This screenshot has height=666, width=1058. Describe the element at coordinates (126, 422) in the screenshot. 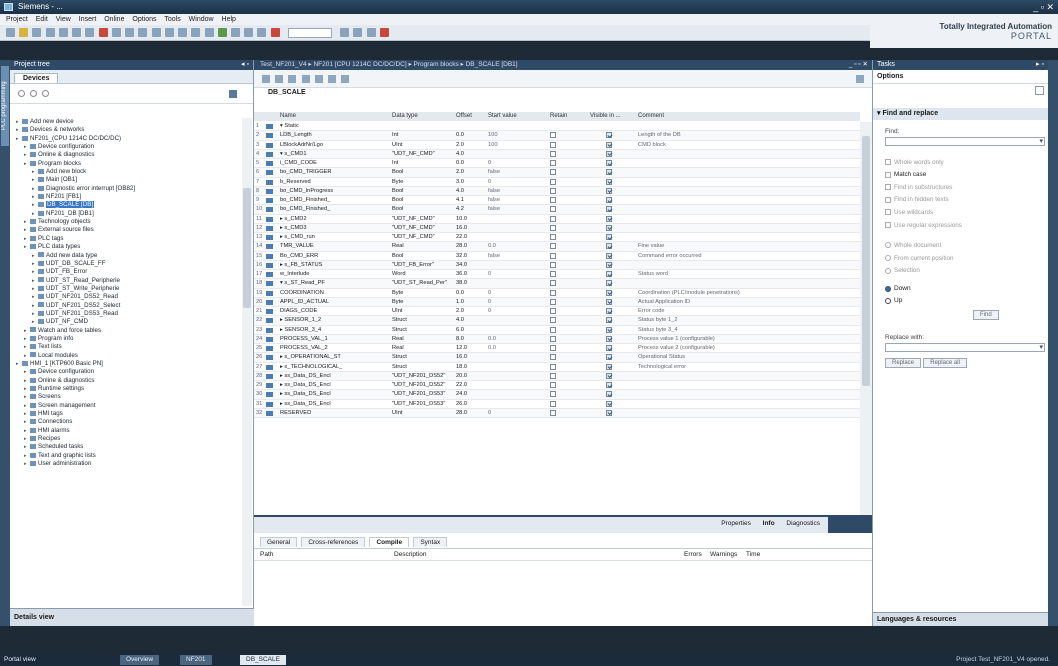

I see `tree-item: ▸ Connections` at that location.